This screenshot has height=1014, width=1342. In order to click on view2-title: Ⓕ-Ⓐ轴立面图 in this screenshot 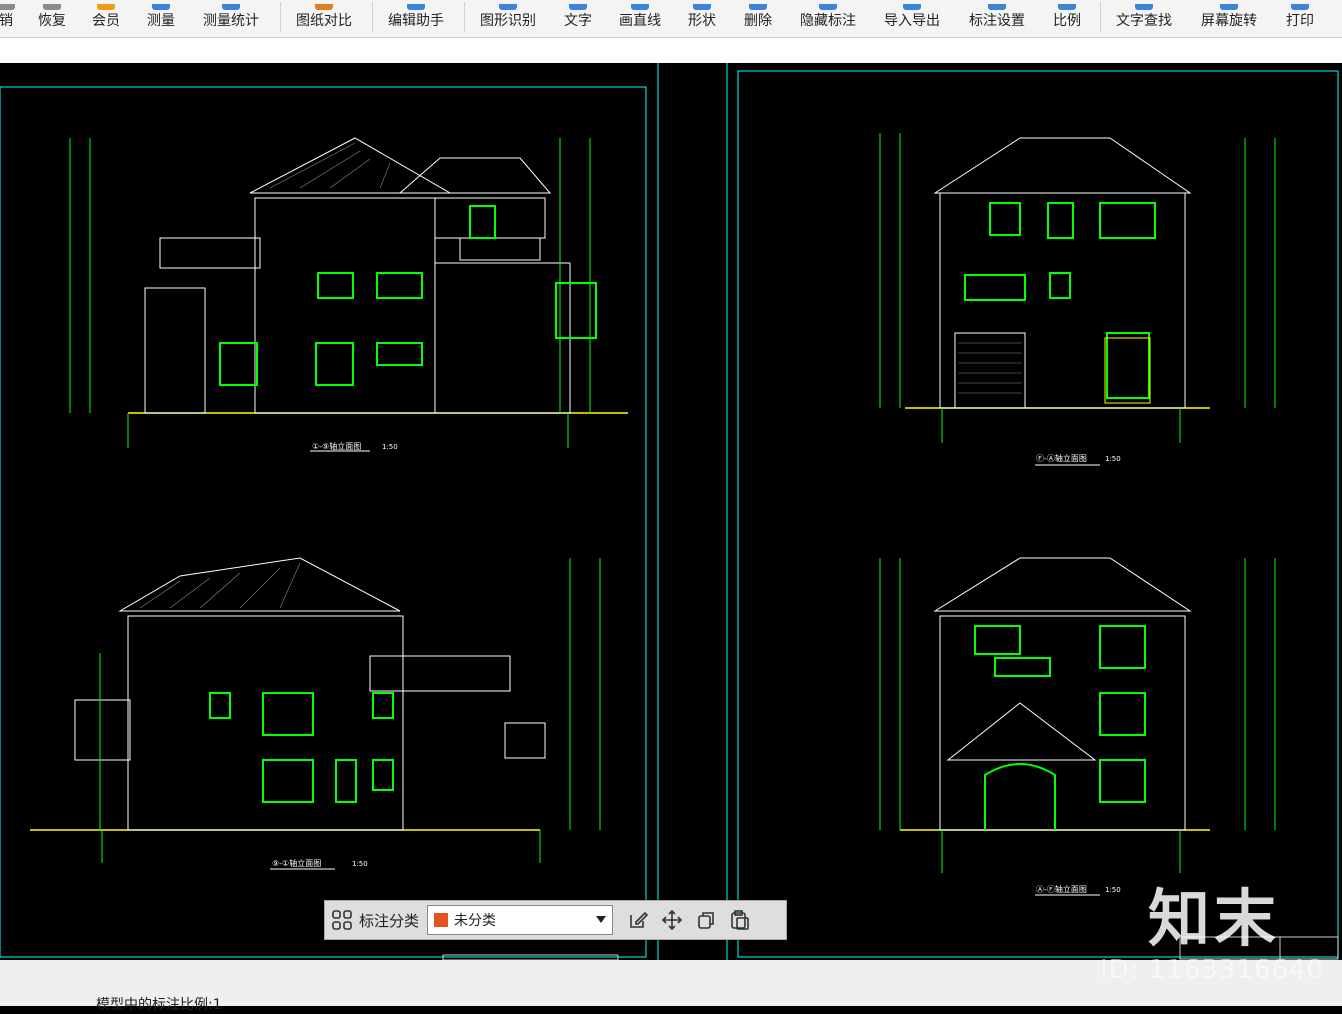, I will do `click(1061, 458)`.